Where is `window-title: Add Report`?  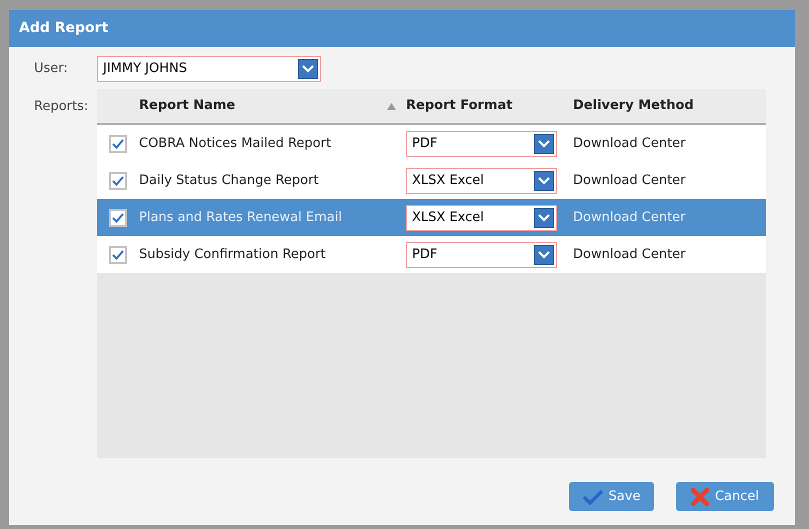 window-title: Add Report is located at coordinates (63, 28).